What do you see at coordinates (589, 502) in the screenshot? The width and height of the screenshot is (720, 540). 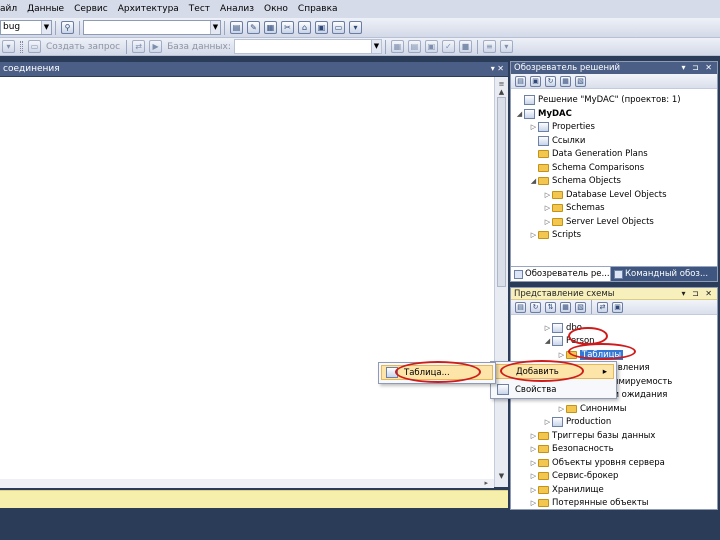 I see `tree-item-orphaned-objects: ▷ Потерянные объекты` at bounding box center [589, 502].